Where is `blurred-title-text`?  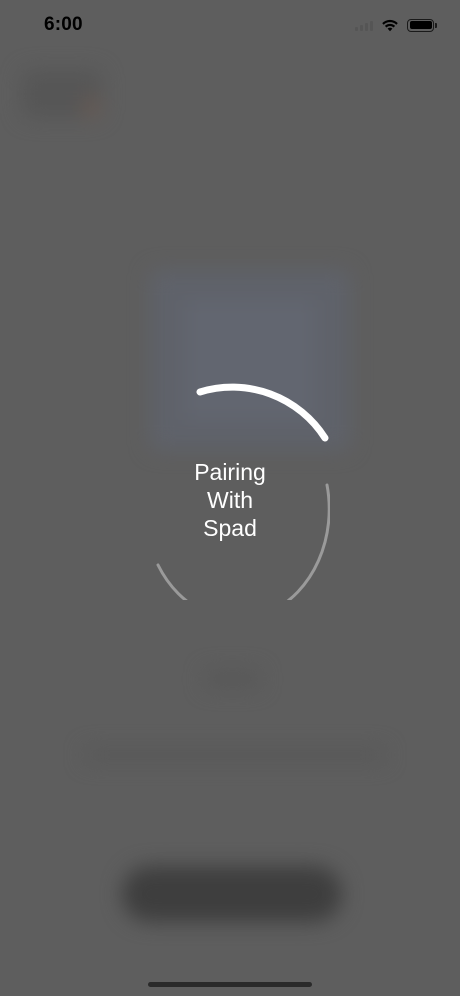 blurred-title-text is located at coordinates (232, 679).